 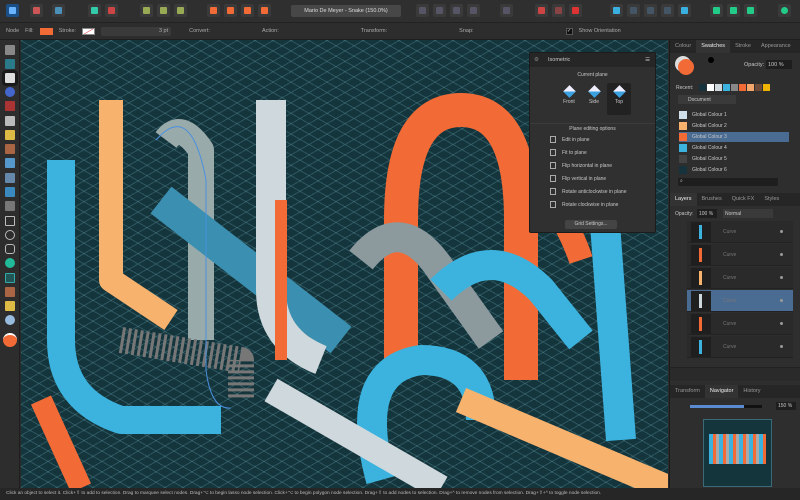 What do you see at coordinates (10, 149) in the screenshot?
I see `brush-tool-icon` at bounding box center [10, 149].